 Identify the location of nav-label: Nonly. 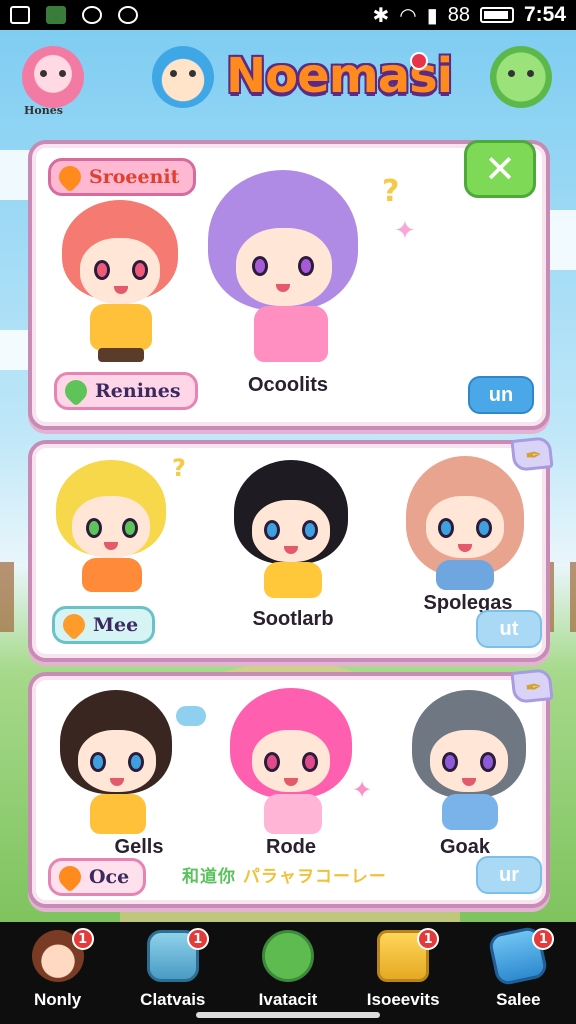
(57, 999).